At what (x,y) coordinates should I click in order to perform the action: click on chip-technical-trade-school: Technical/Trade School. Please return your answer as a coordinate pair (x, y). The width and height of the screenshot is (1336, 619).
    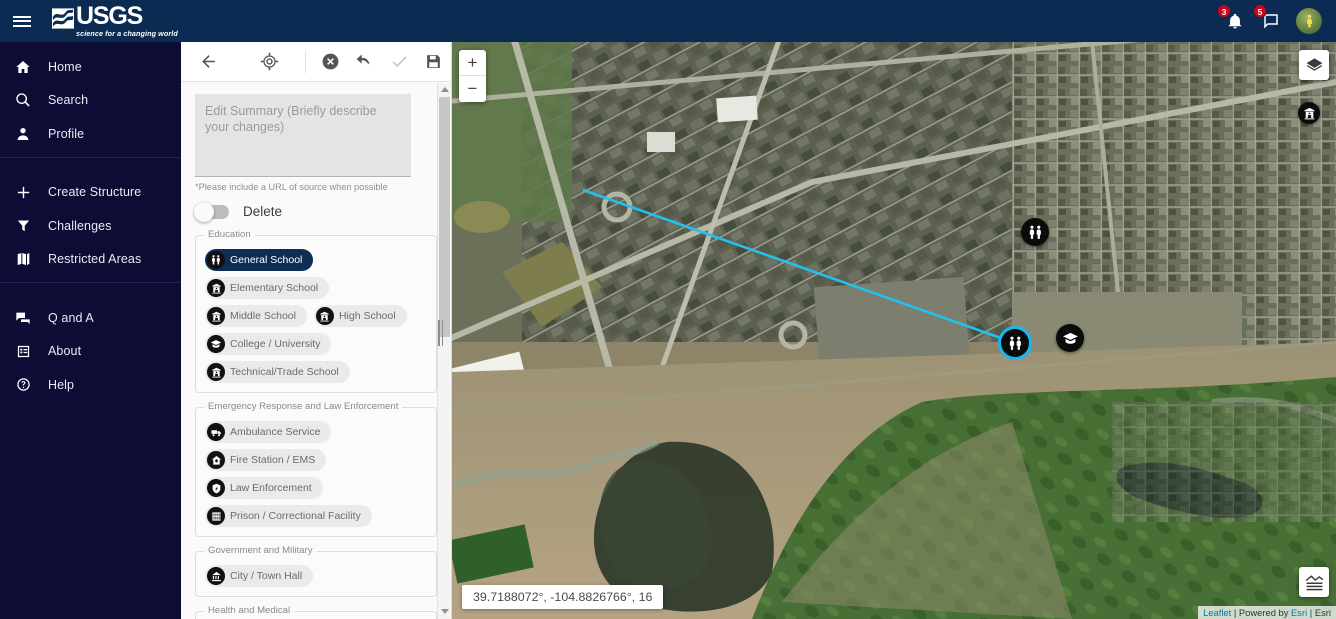
    Looking at the image, I should click on (277, 372).